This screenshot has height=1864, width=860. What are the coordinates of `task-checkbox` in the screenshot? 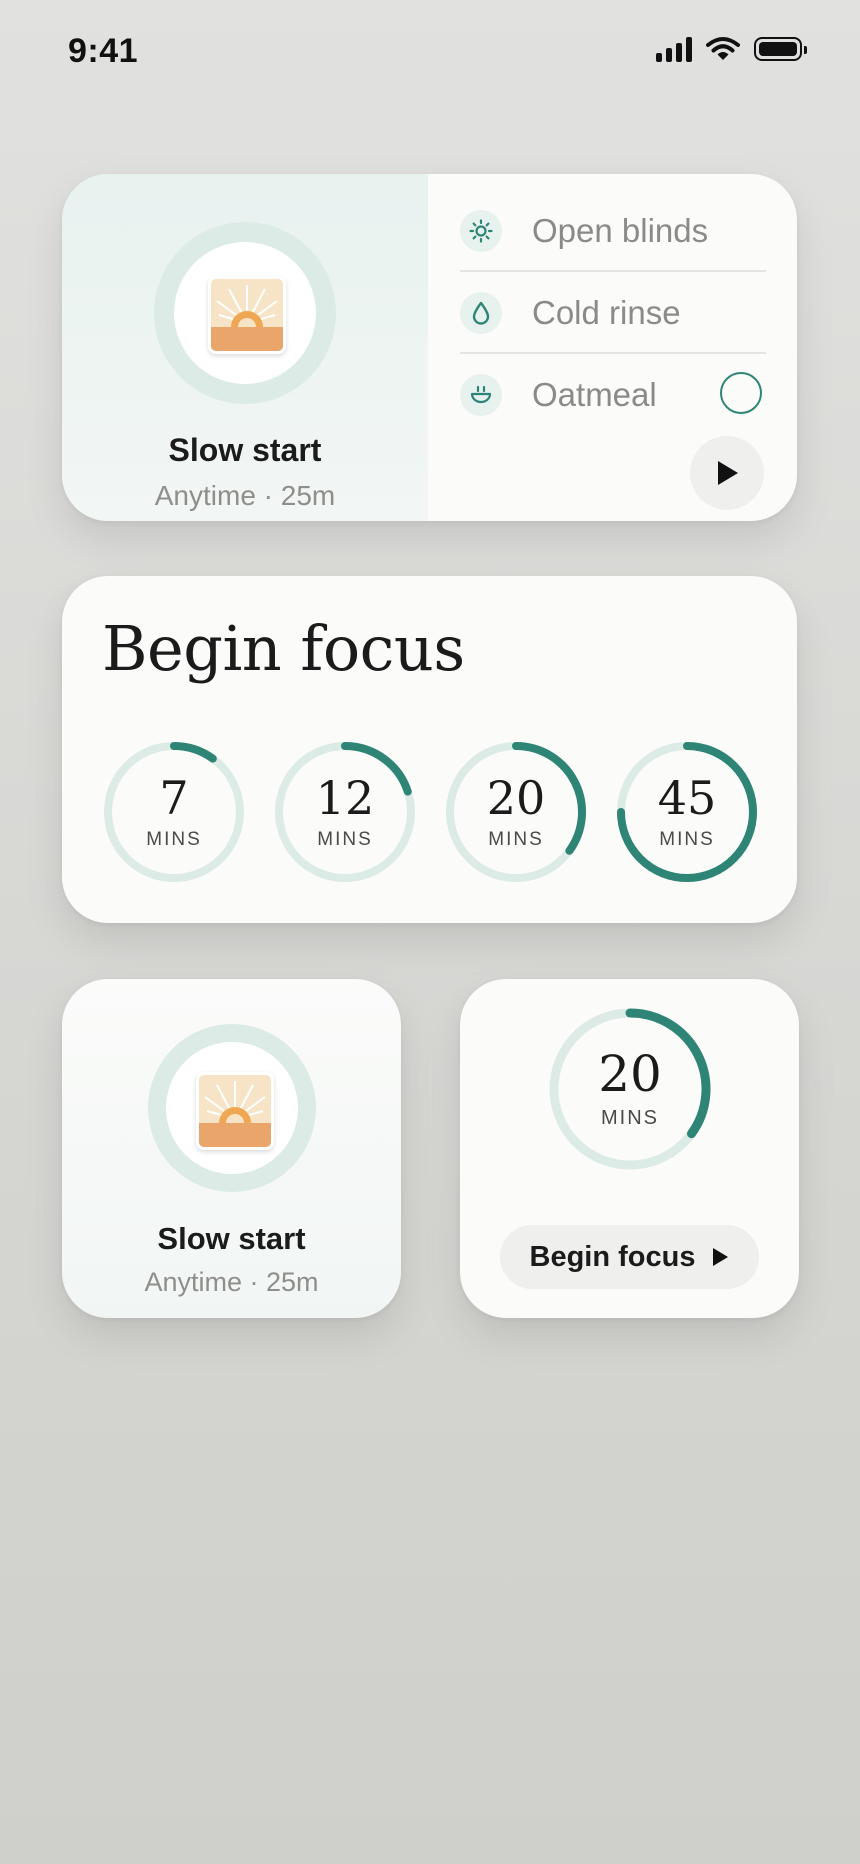 It's located at (741, 393).